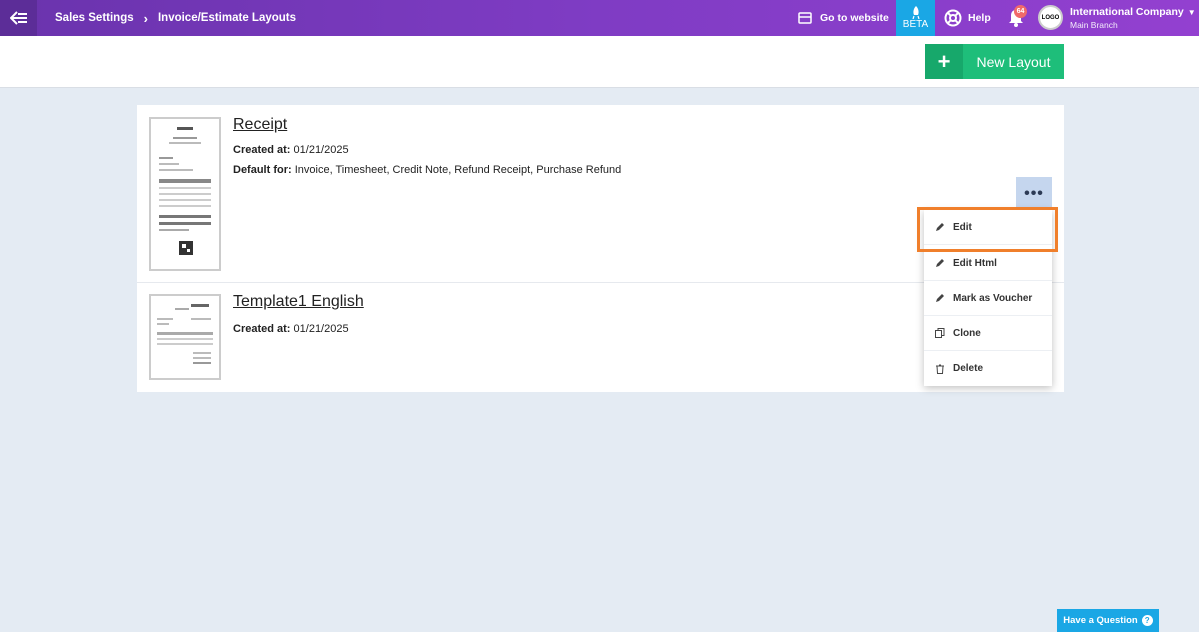  I want to click on have-a-question-button: Have a Question ?, so click(1108, 620).